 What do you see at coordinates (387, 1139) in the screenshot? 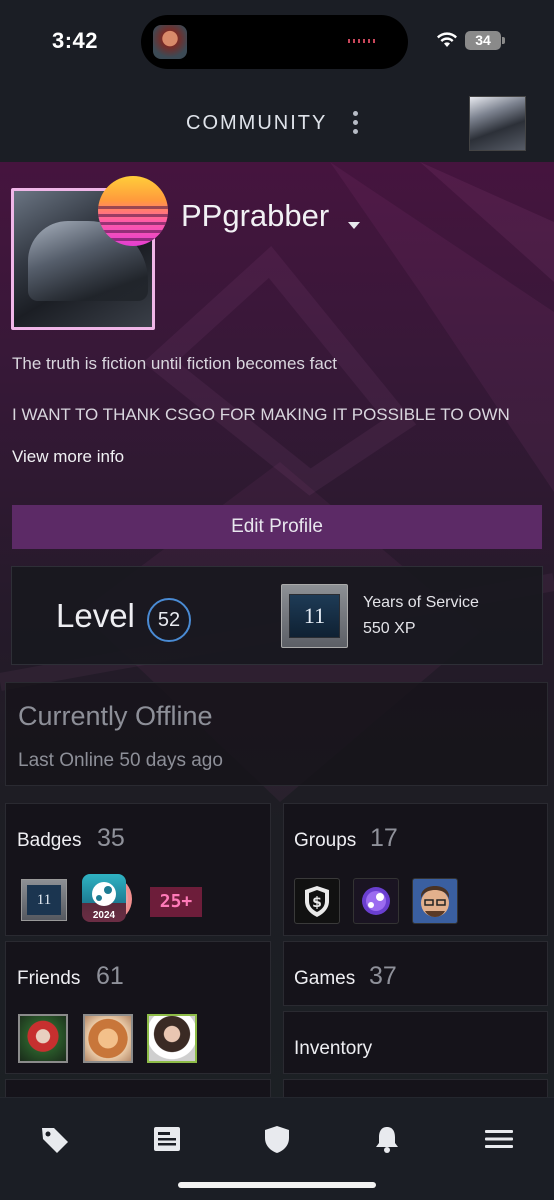
I see `bell-icon` at bounding box center [387, 1139].